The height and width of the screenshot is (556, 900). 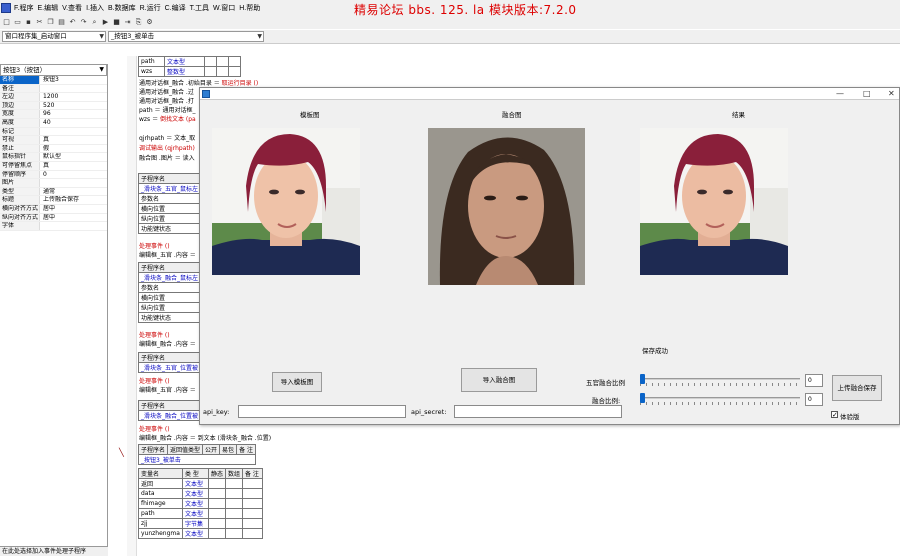 I want to click on property-row: 鼠标指针 默认型, so click(x=53, y=157).